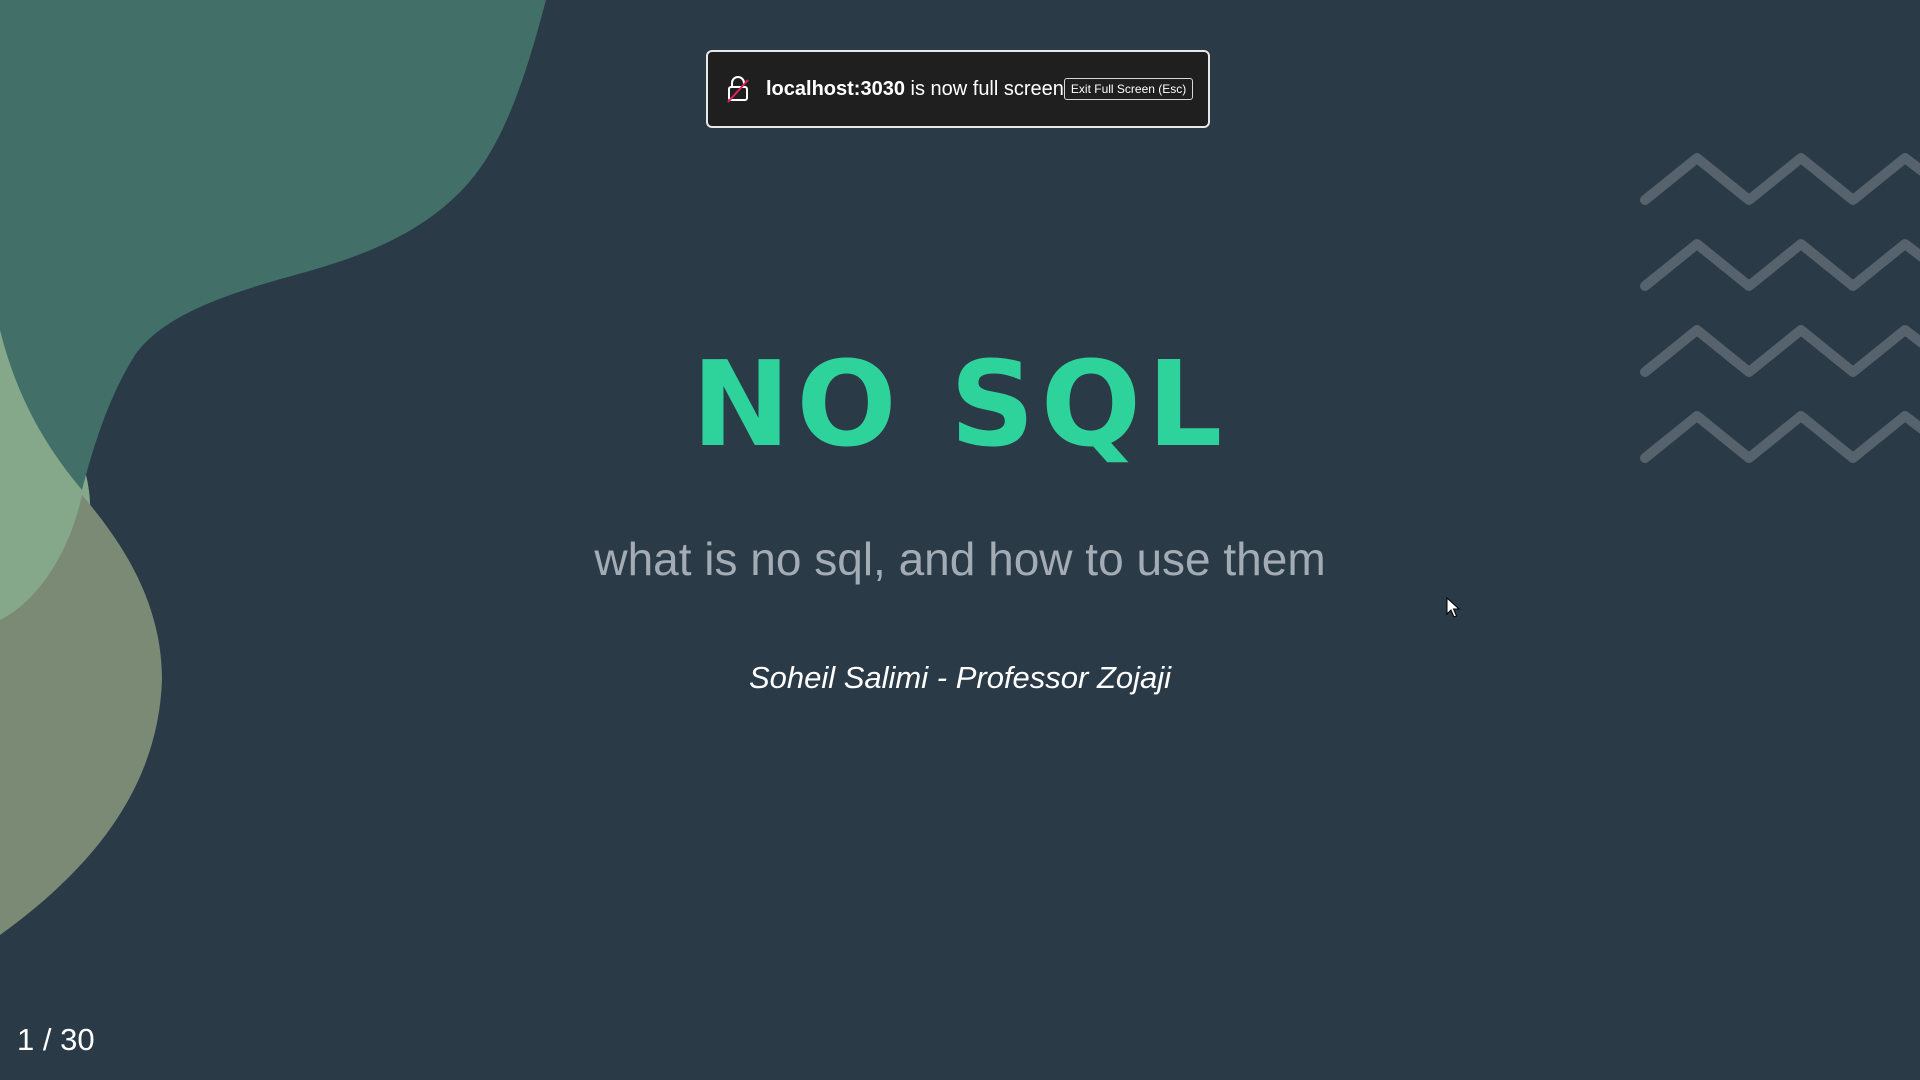 The height and width of the screenshot is (1080, 1920). Describe the element at coordinates (1453, 607) in the screenshot. I see `mouse-cursor-icon` at that location.